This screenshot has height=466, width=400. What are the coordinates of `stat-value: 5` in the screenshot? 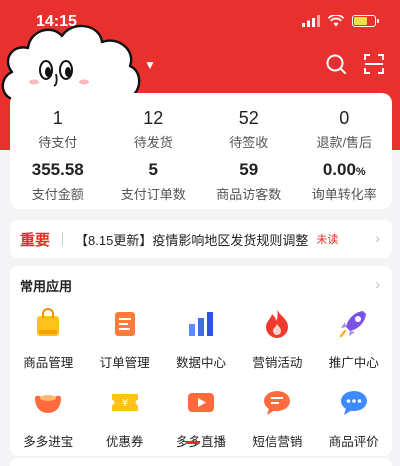 It's located at (153, 169).